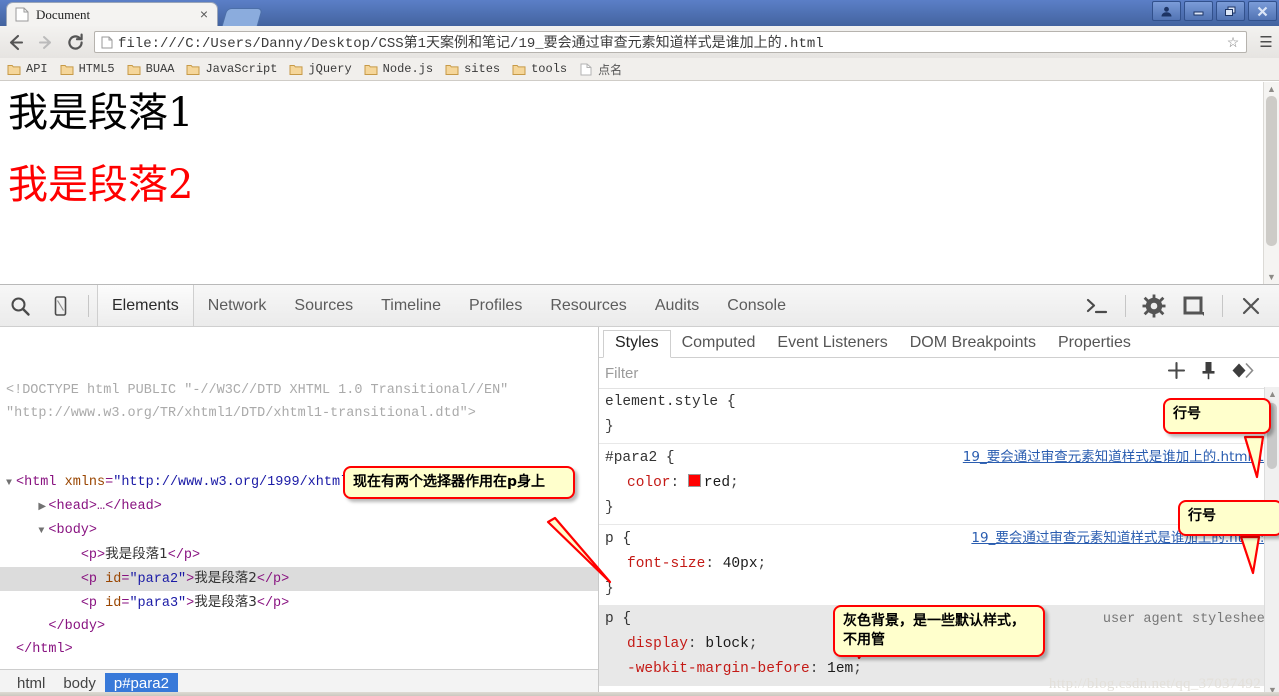 The image size is (1279, 696). I want to click on devtools-tab-audits: Audits, so click(677, 305).